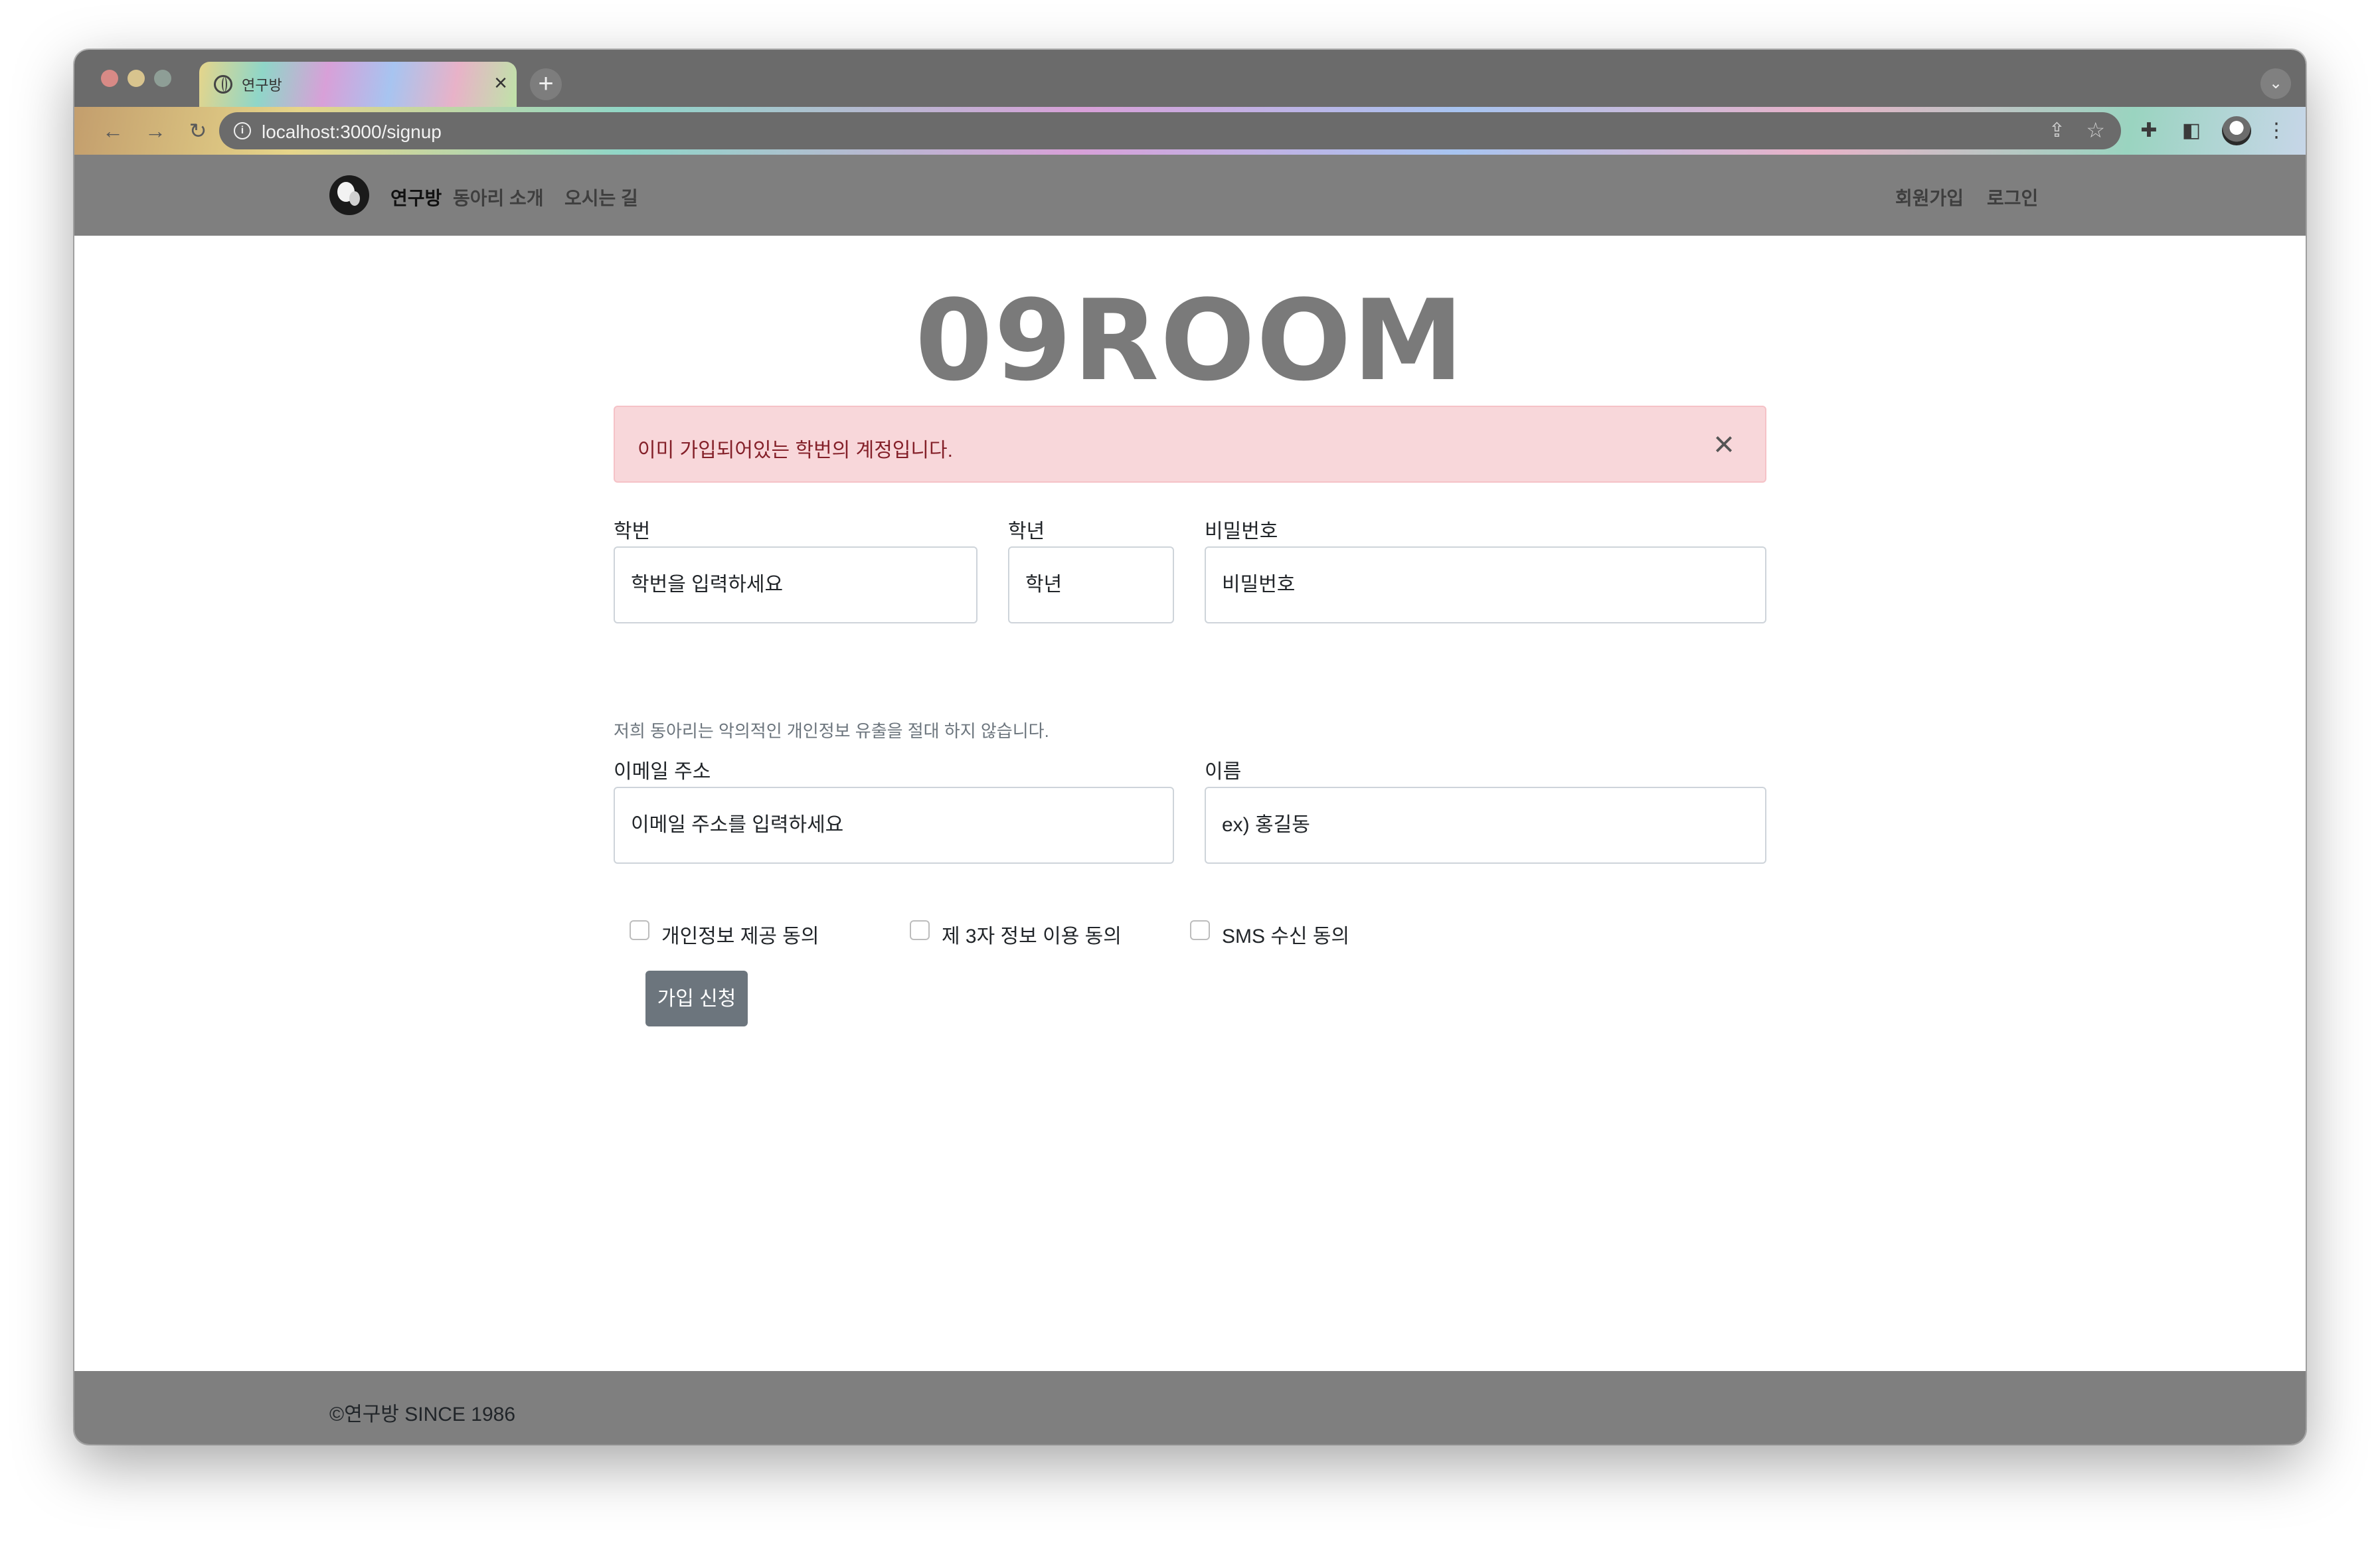 This screenshot has height=1543, width=2380. Describe the element at coordinates (1190, 78) in the screenshot. I see `tab-strip: 연구방 × + ⌄` at that location.